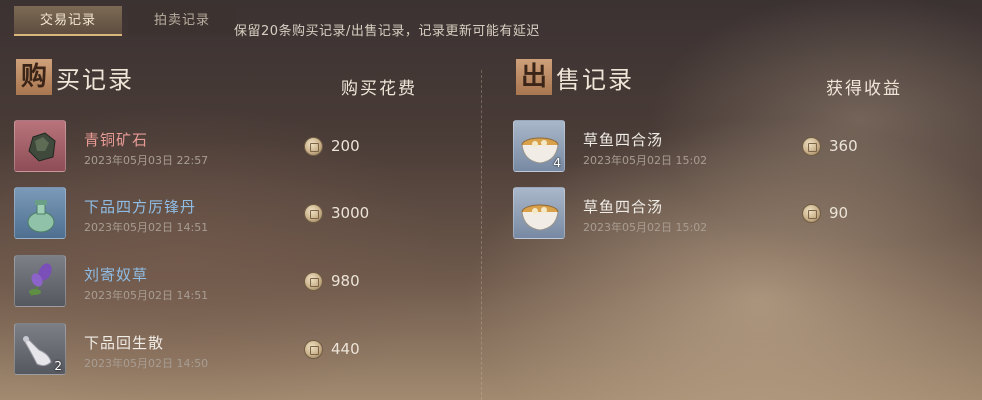 The width and height of the screenshot is (982, 400). I want to click on buy-cost: 3000, so click(336, 213).